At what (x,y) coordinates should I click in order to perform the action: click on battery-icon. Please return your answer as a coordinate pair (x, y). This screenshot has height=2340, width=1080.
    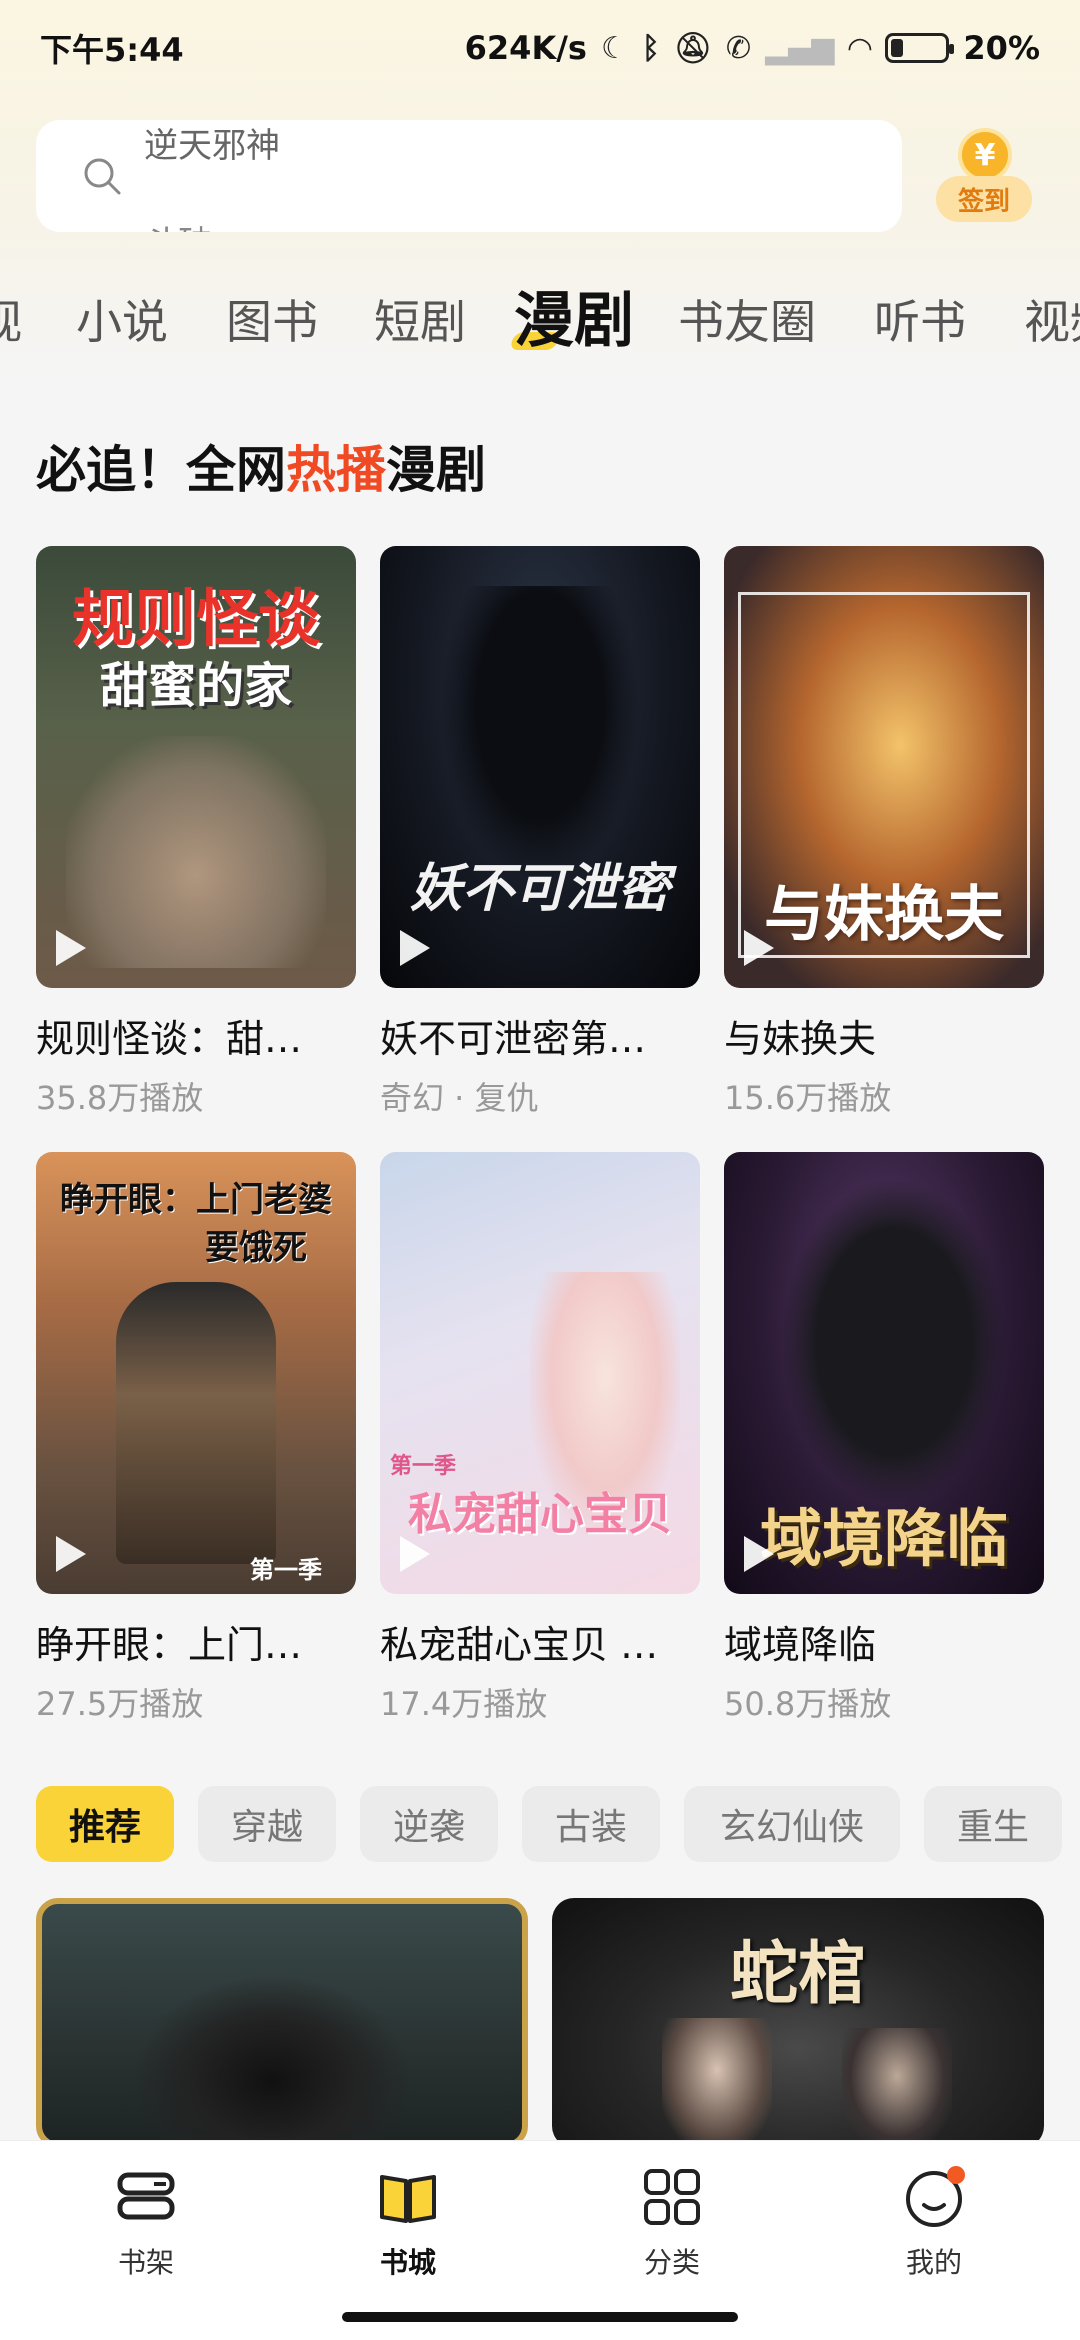
    Looking at the image, I should click on (920, 48).